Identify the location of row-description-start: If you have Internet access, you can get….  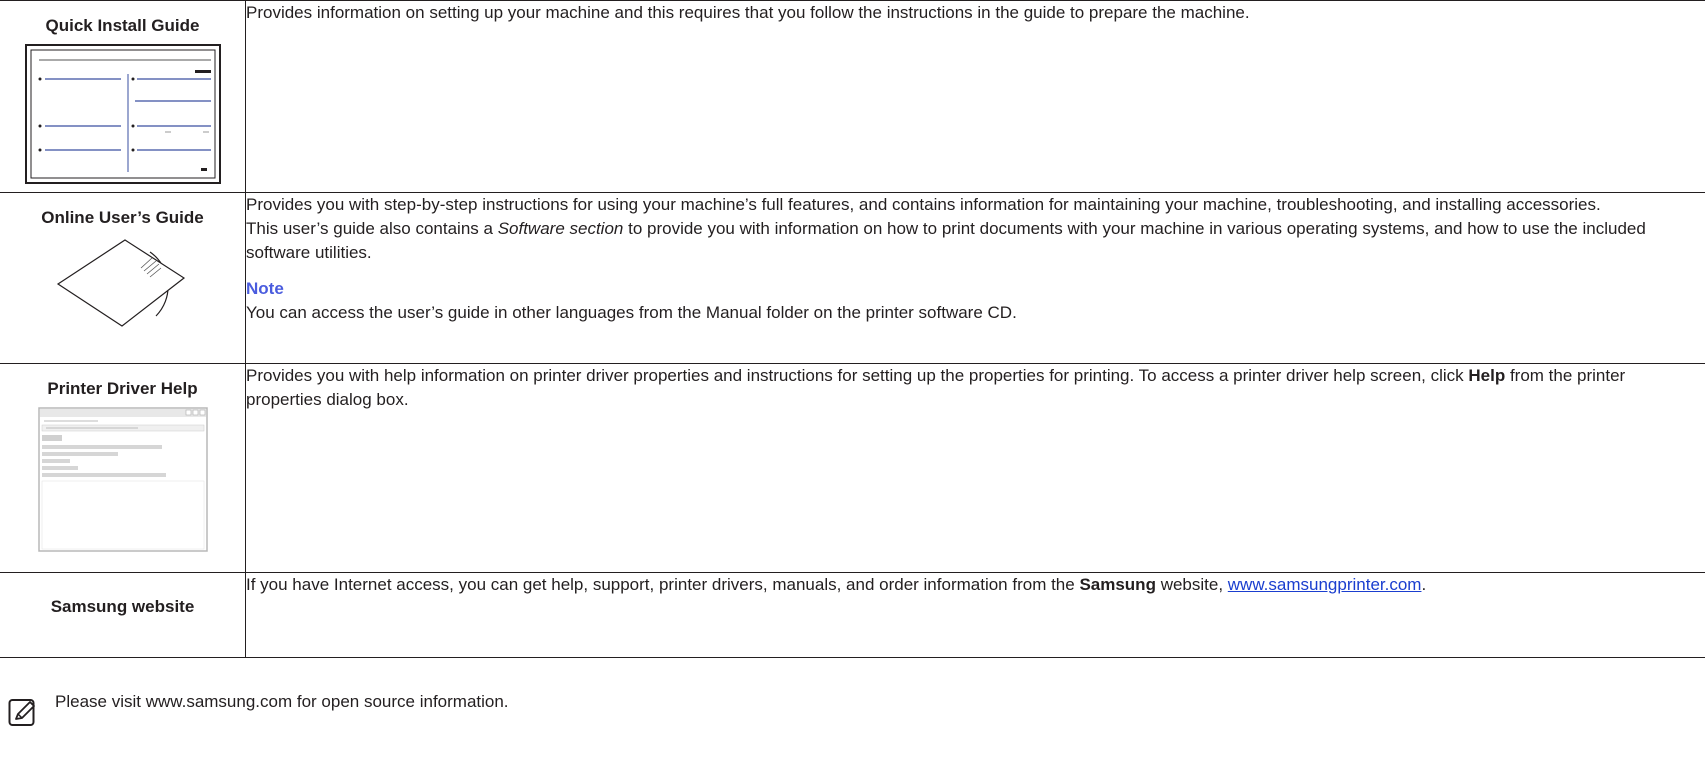
(663, 584).